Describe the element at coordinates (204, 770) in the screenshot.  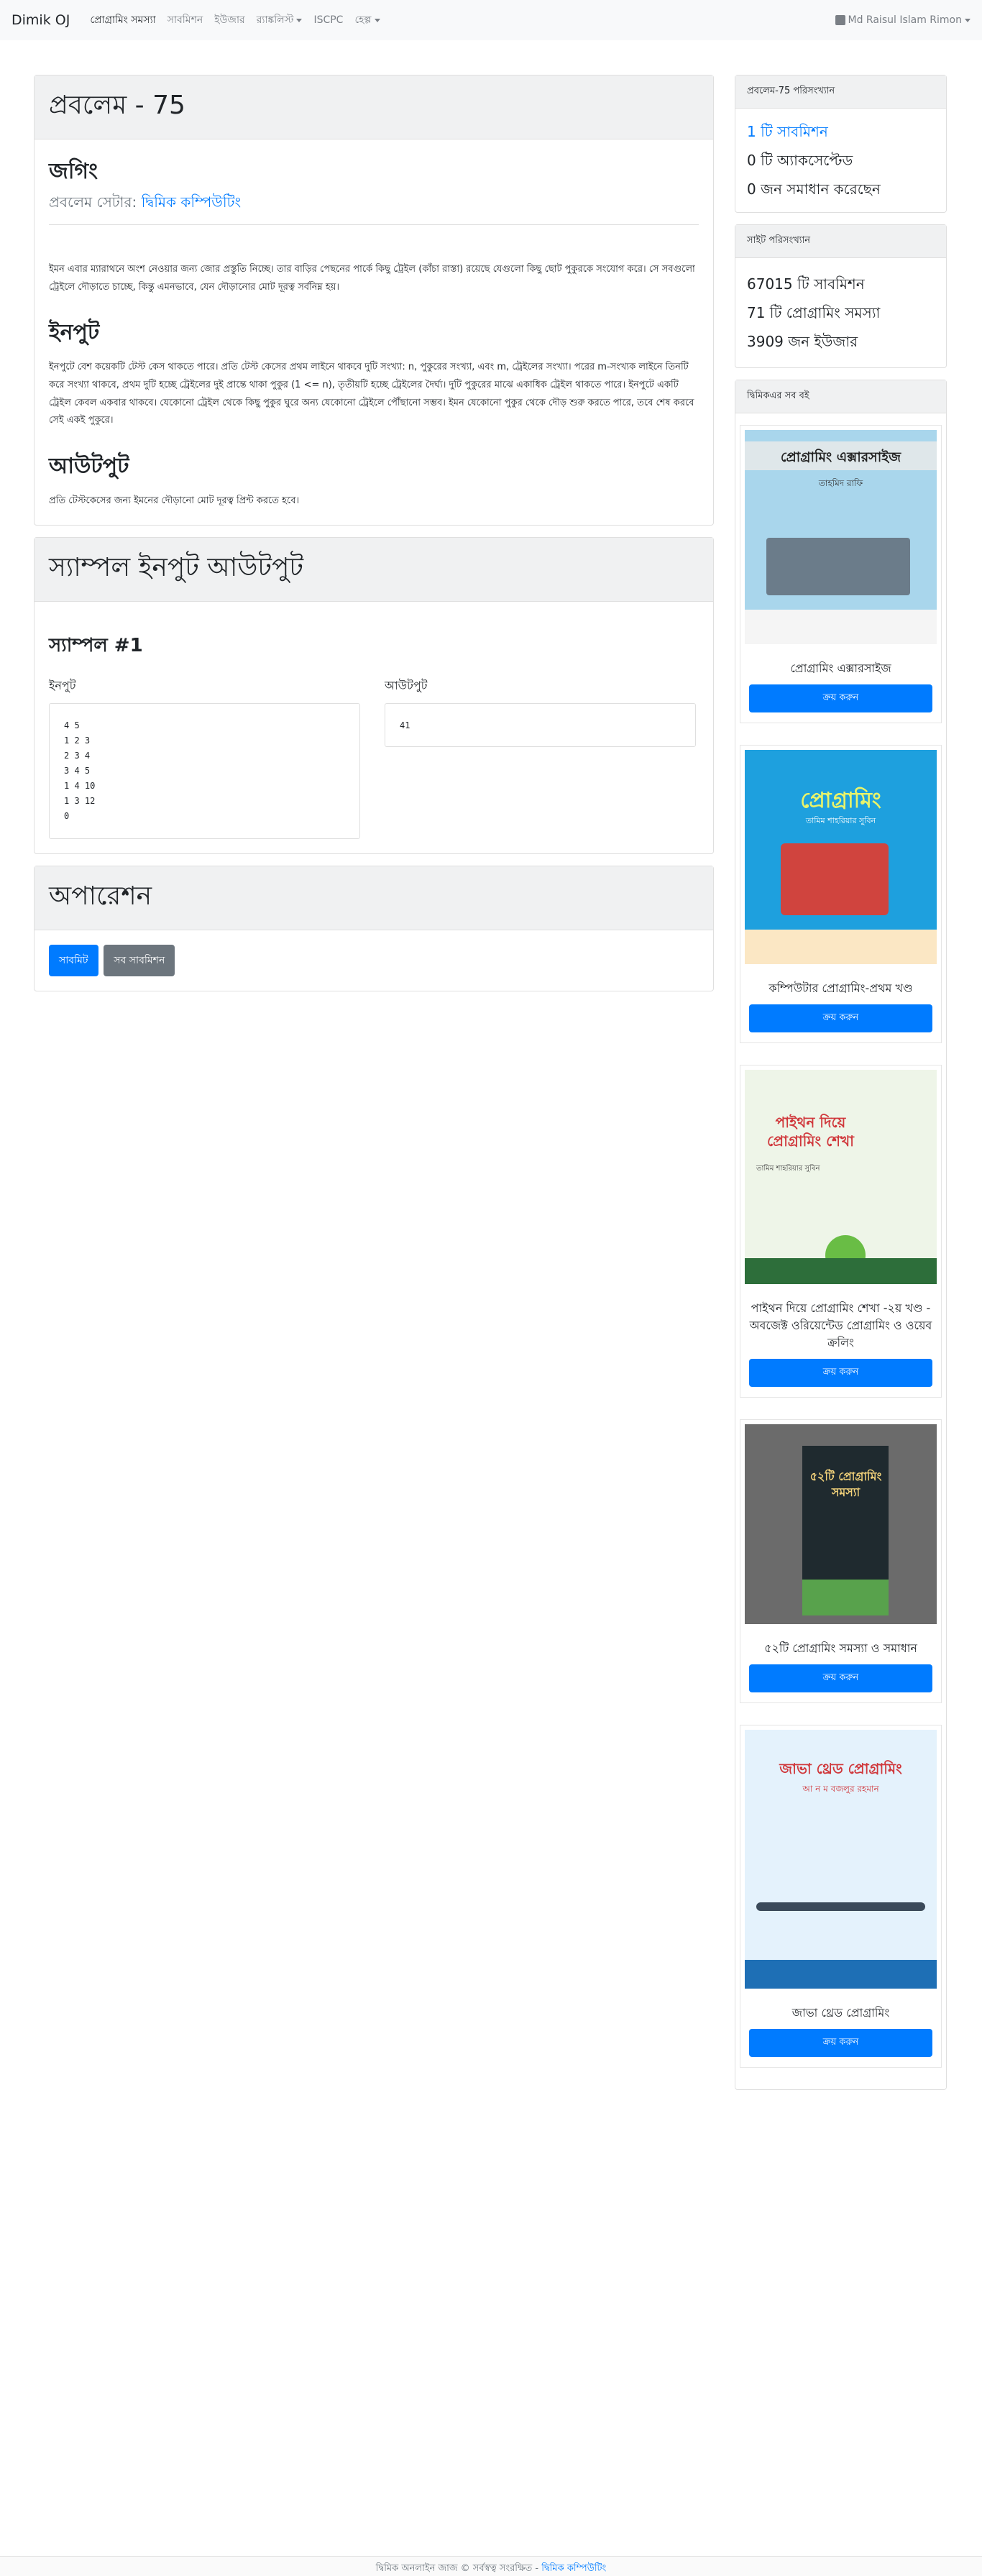
I see `sample-input-box: 4 5 1 2 3 2 3 4 3 4 5 1 4 10 1 3 12 0` at that location.